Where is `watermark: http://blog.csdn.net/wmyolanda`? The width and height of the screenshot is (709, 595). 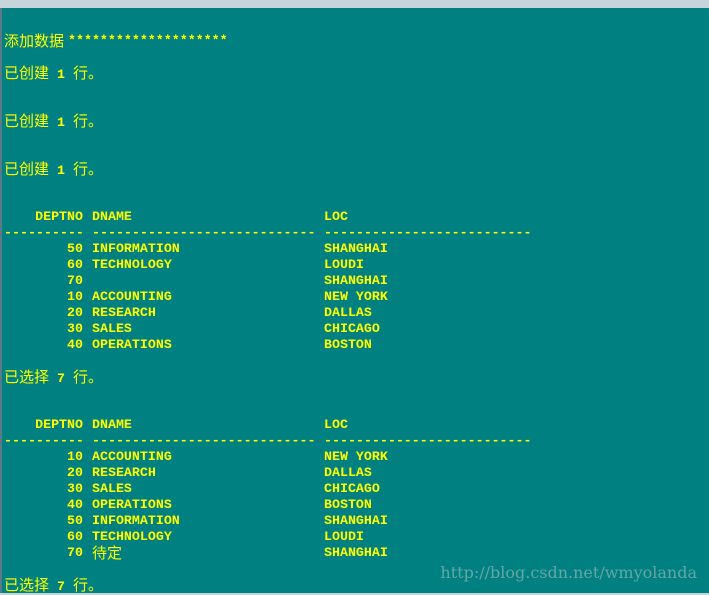 watermark: http://blog.csdn.net/wmyolanda is located at coordinates (568, 572).